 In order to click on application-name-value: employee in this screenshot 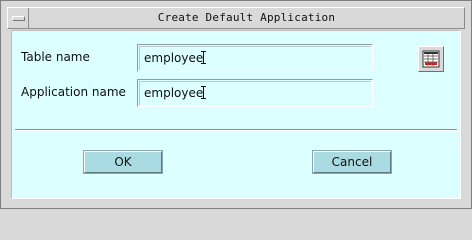, I will do `click(174, 93)`.